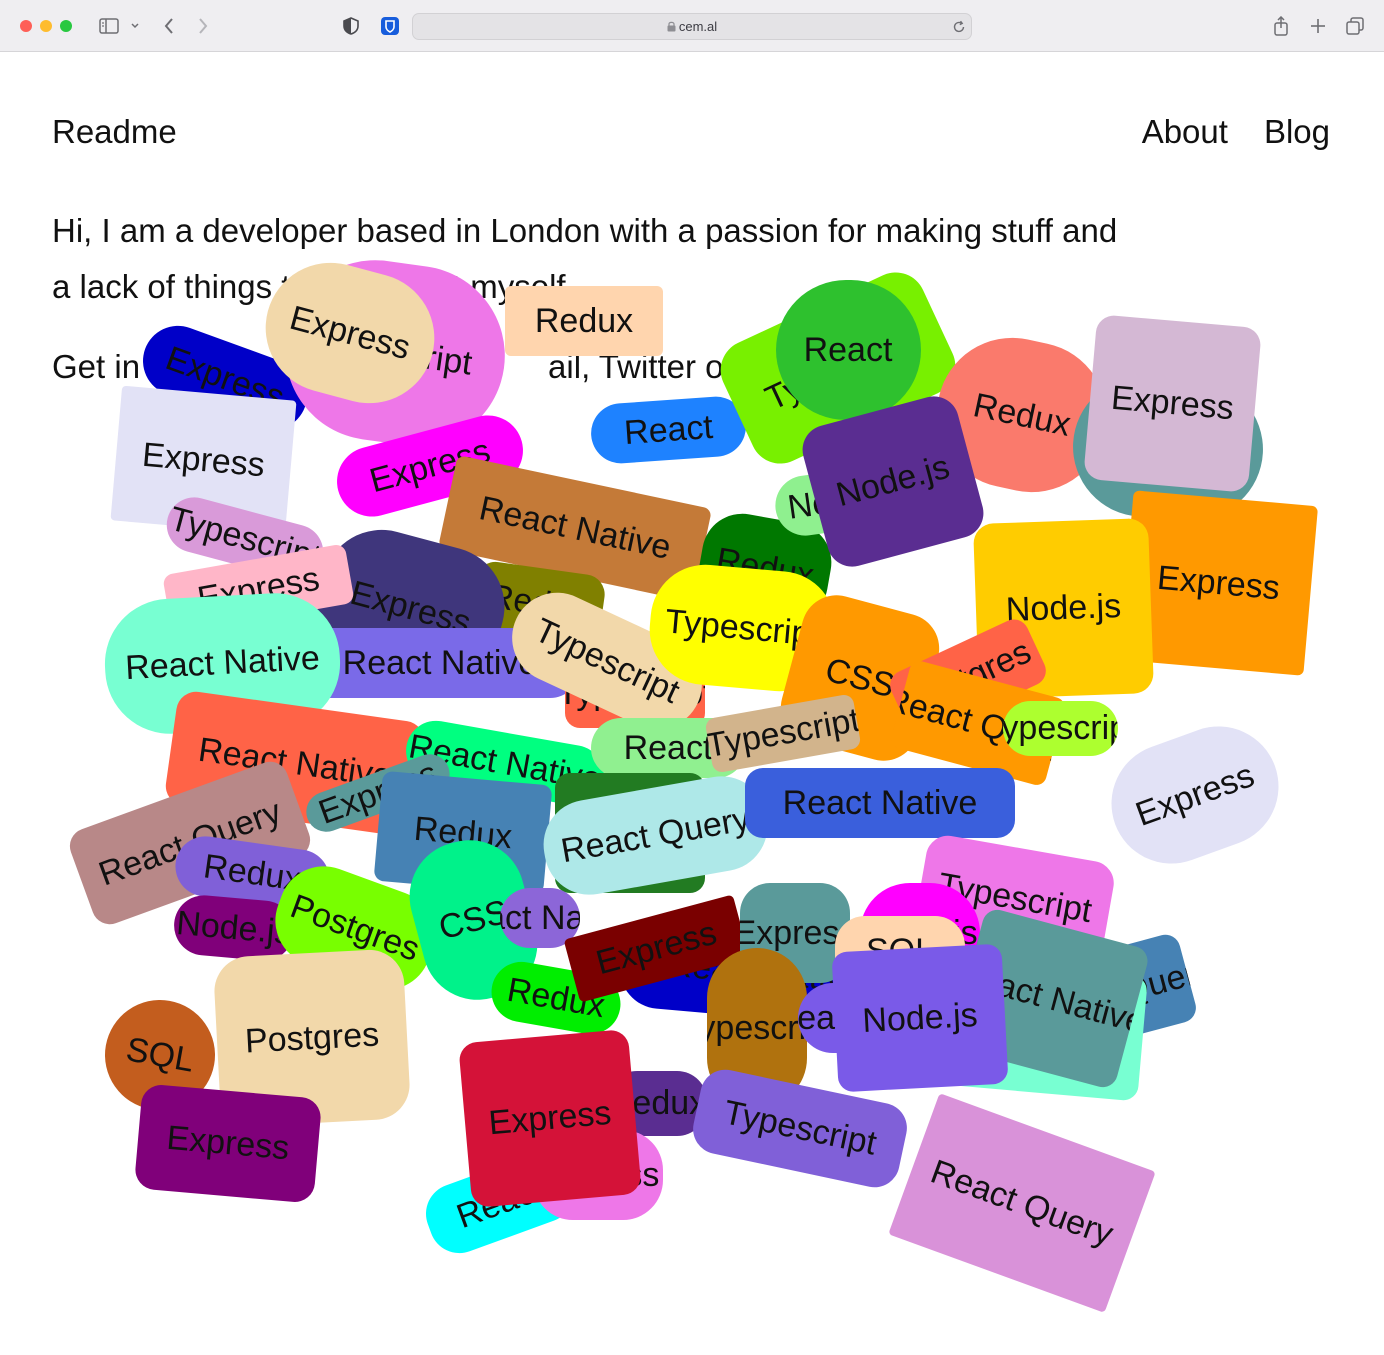 This screenshot has width=1384, height=1355. Describe the element at coordinates (1297, 132) in the screenshot. I see `nav-blog-link: Blog` at that location.